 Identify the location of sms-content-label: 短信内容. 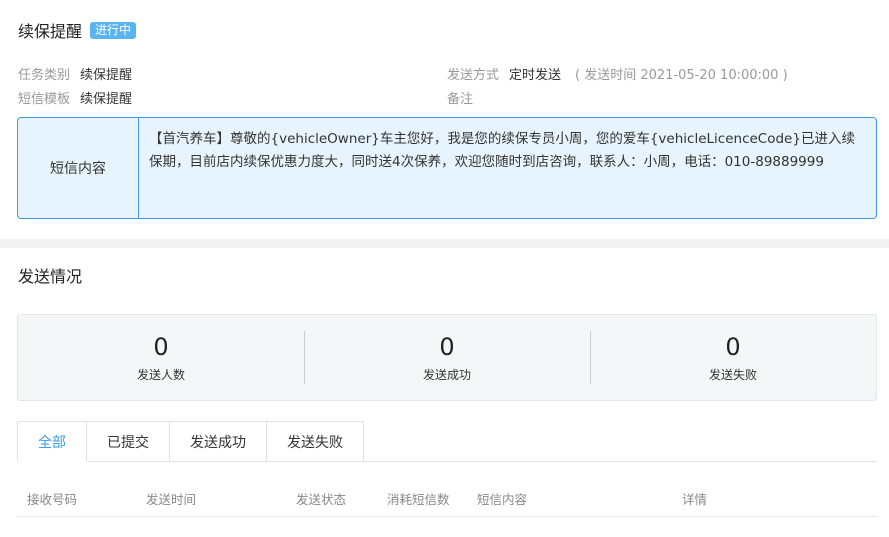
(78, 168).